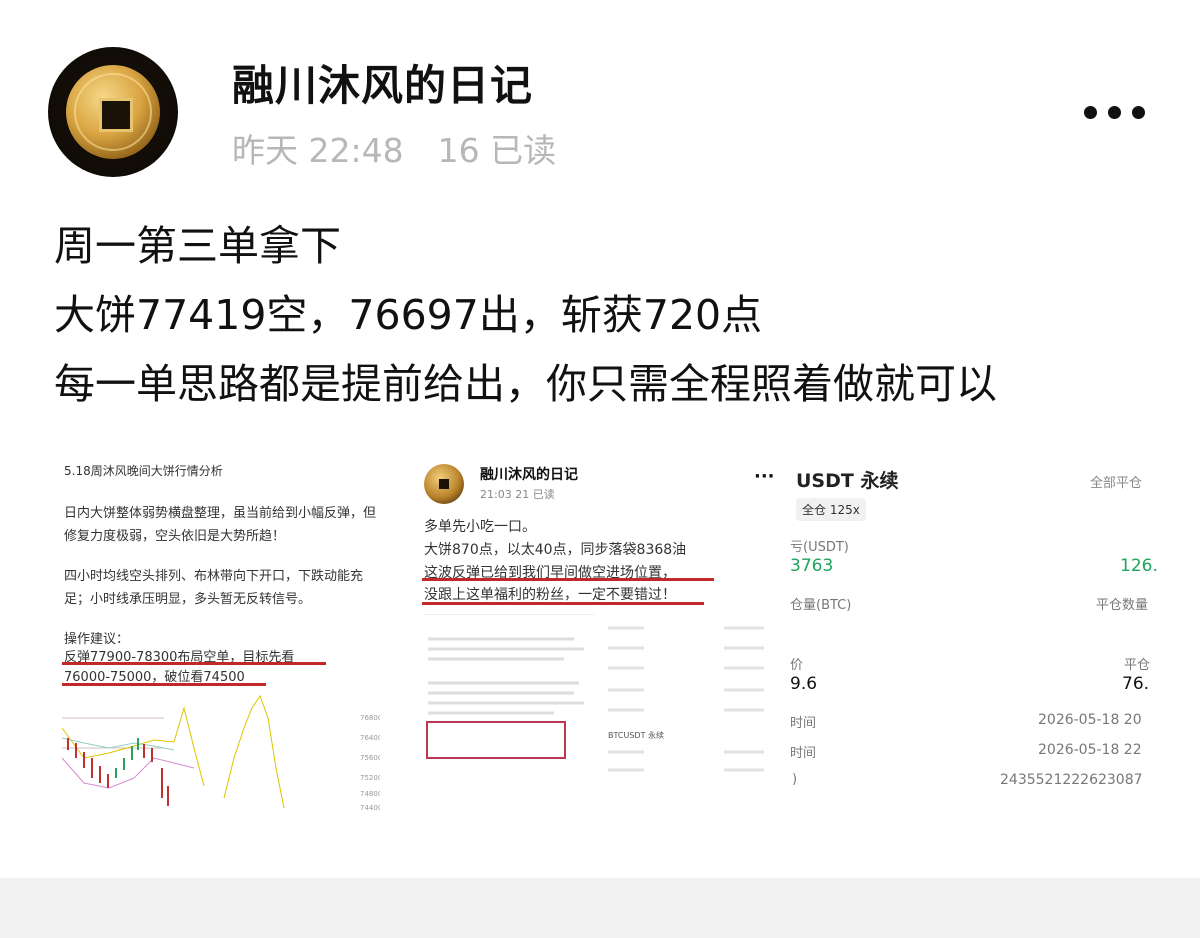 The width and height of the screenshot is (1200, 938). Describe the element at coordinates (795, 779) in the screenshot. I see `order-id-label: )` at that location.